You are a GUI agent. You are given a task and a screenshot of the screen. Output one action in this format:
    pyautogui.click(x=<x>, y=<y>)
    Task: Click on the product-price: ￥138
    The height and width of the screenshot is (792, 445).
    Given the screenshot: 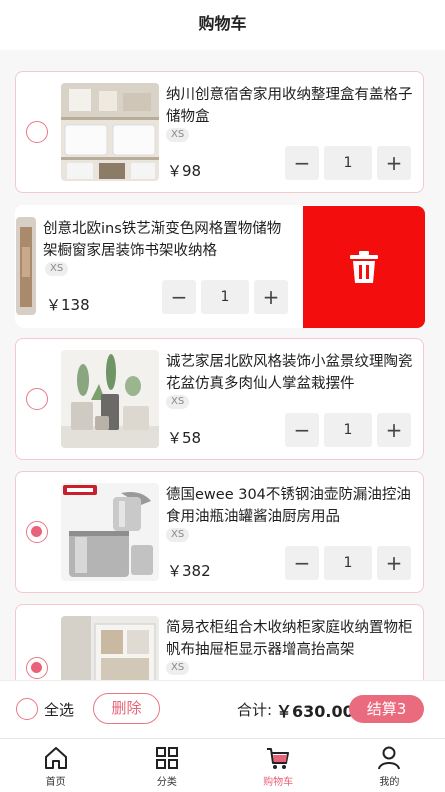 What is the action you would take?
    pyautogui.click(x=68, y=305)
    